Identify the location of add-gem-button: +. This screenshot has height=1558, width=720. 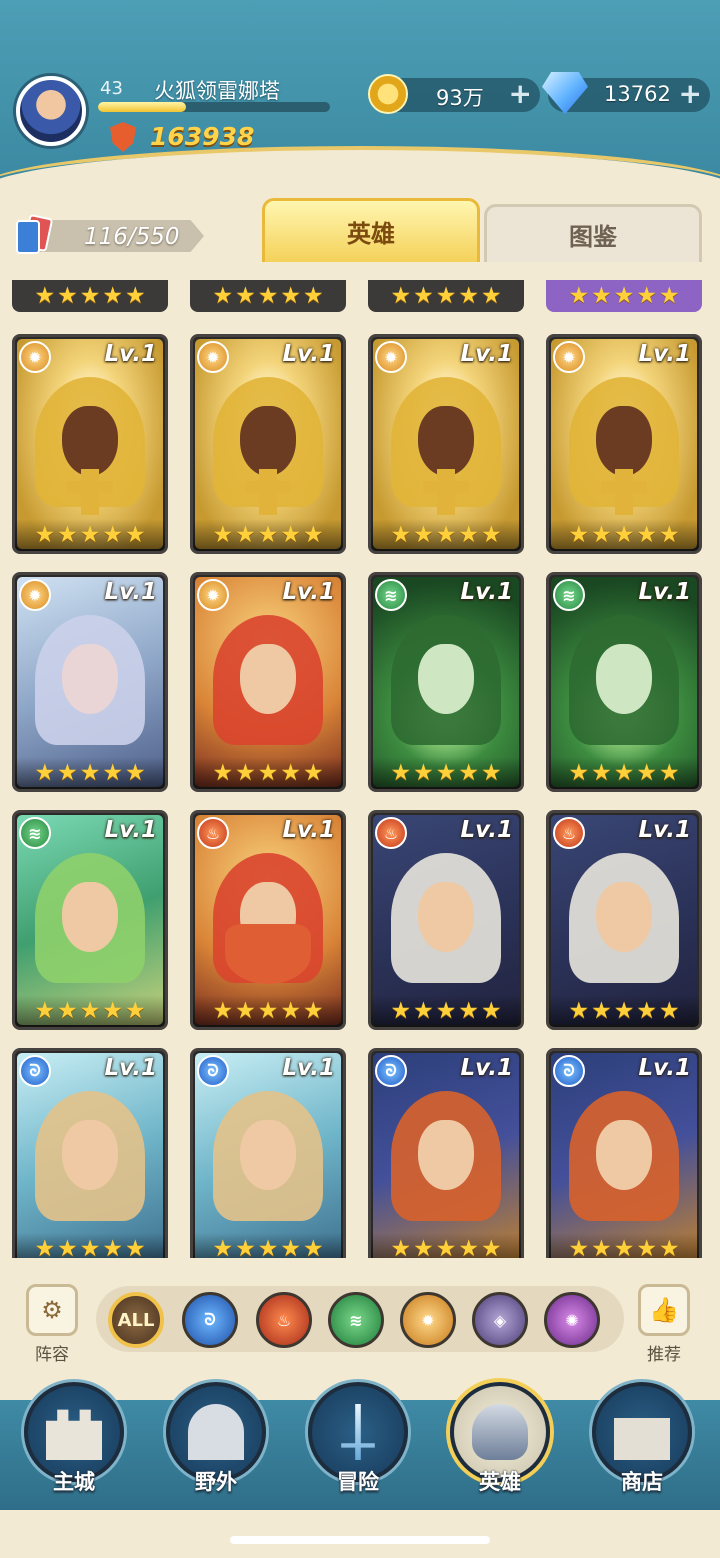
(690, 94).